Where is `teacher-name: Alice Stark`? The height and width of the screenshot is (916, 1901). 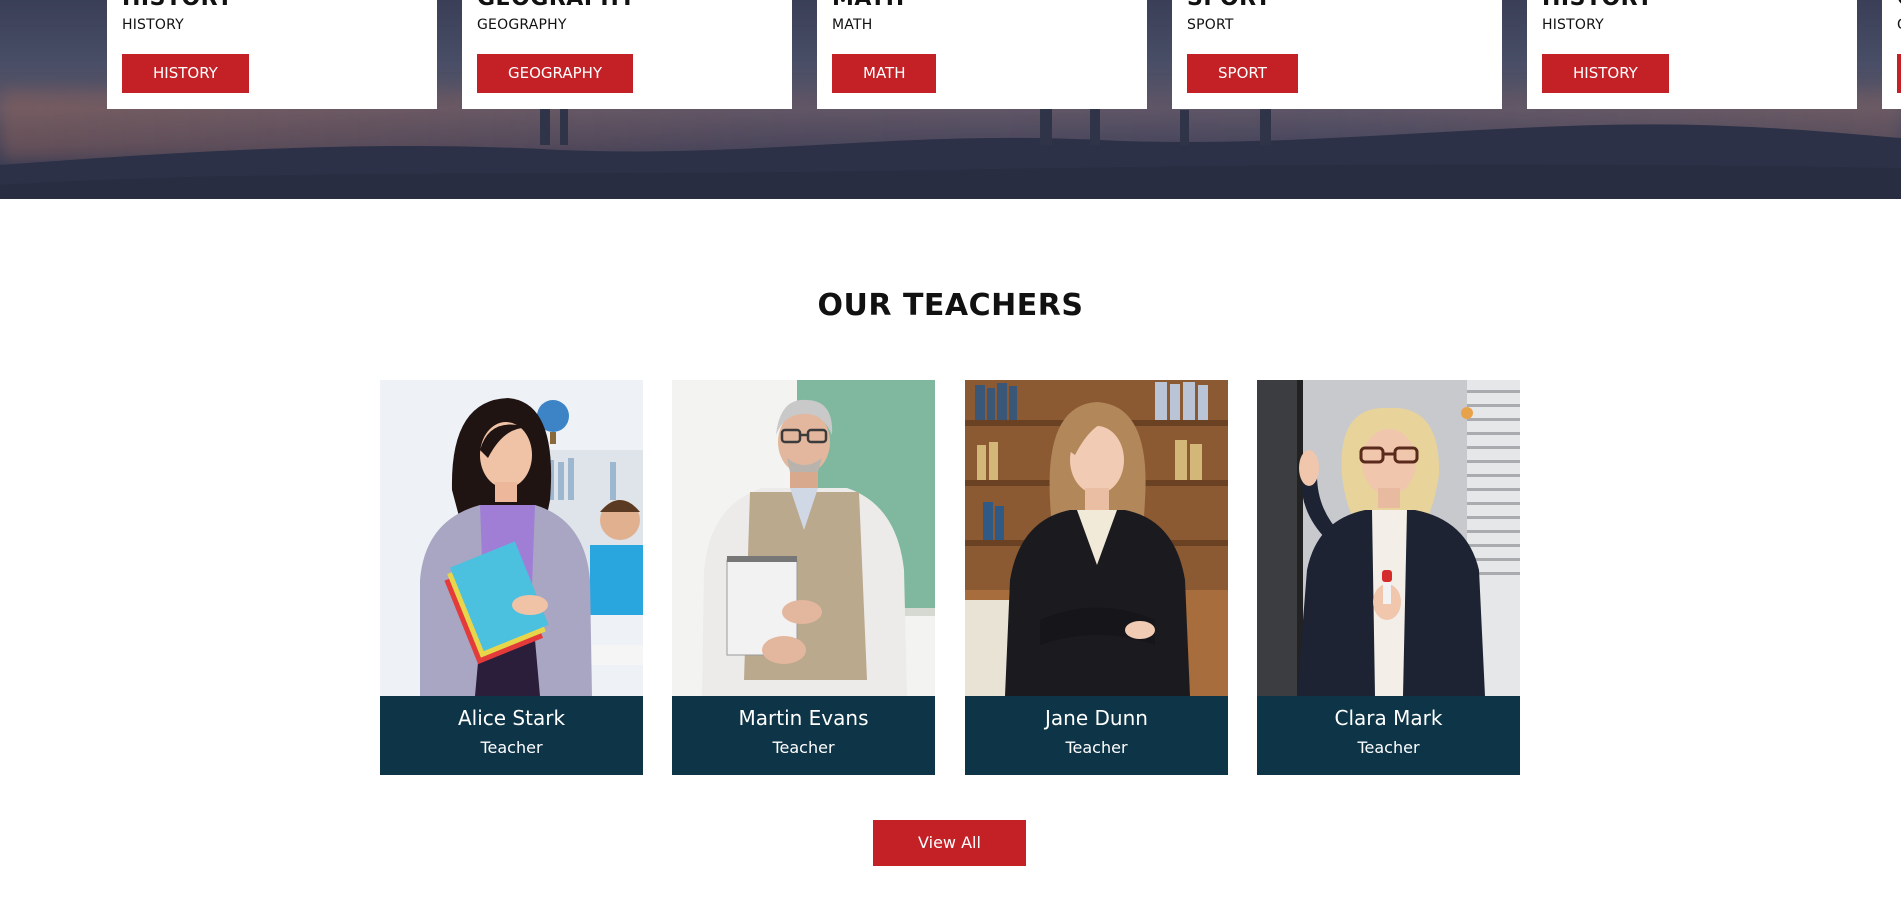
teacher-name: Alice Stark is located at coordinates (511, 718).